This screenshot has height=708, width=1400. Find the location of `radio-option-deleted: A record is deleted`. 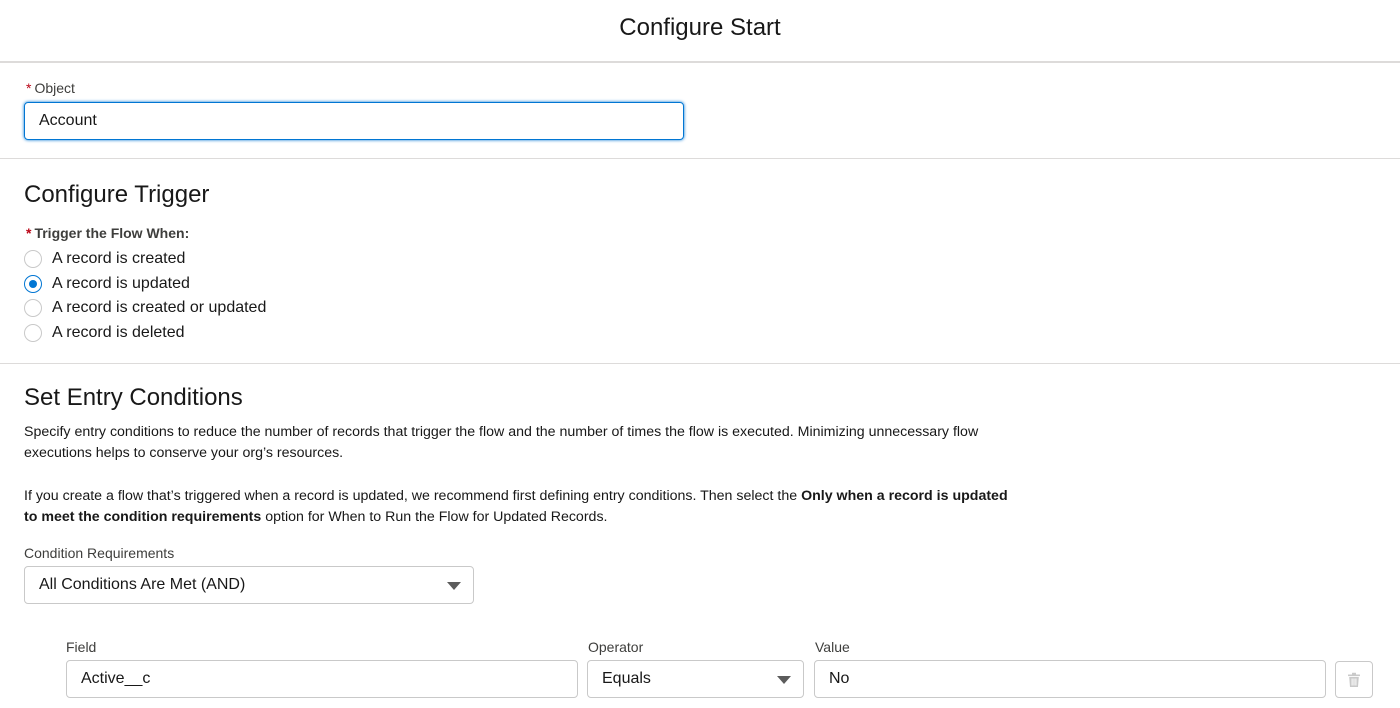

radio-option-deleted: A record is deleted is located at coordinates (145, 333).